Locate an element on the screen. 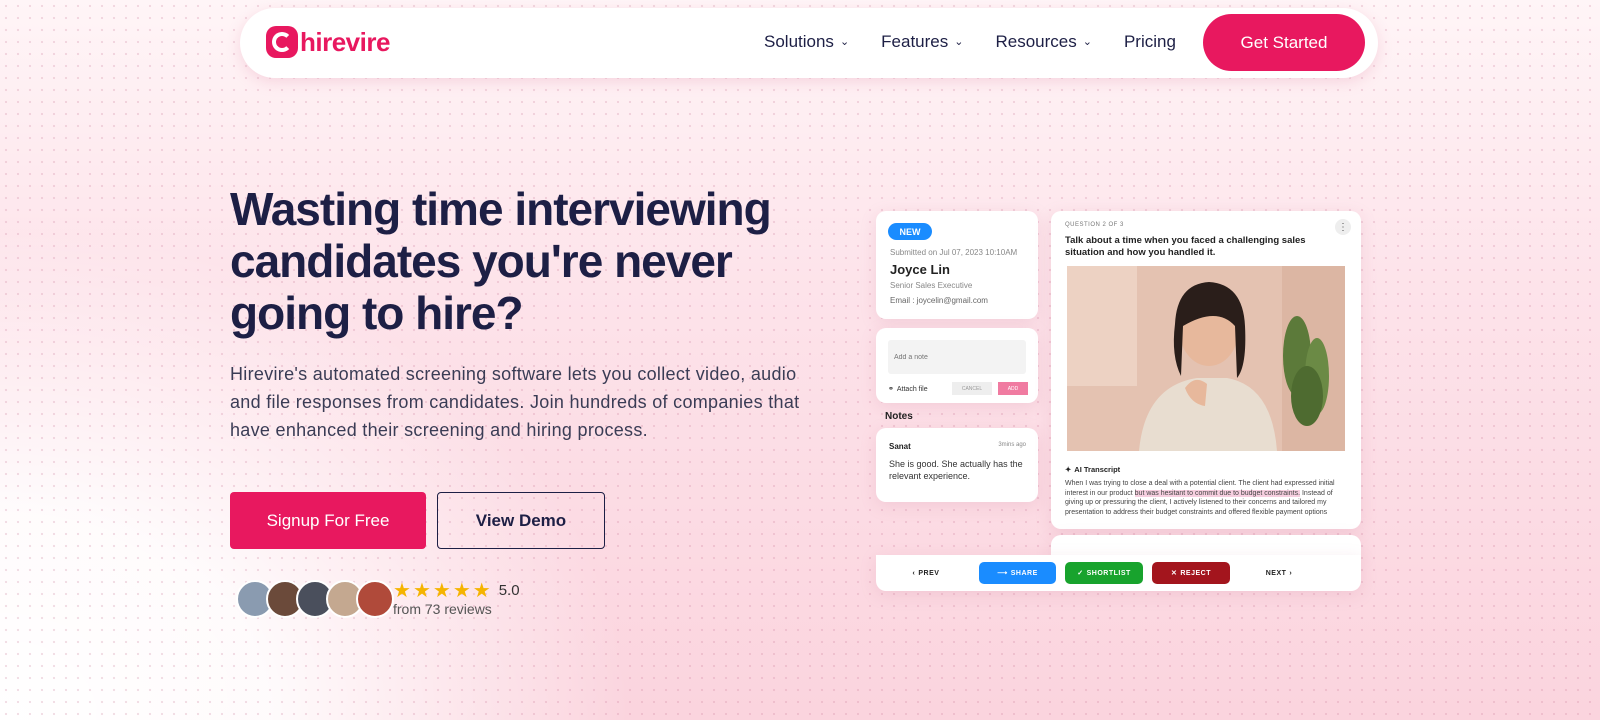 The width and height of the screenshot is (1600, 720). star-rating: ★ ★ ★ ★ ★ 5.0 is located at coordinates (456, 590).